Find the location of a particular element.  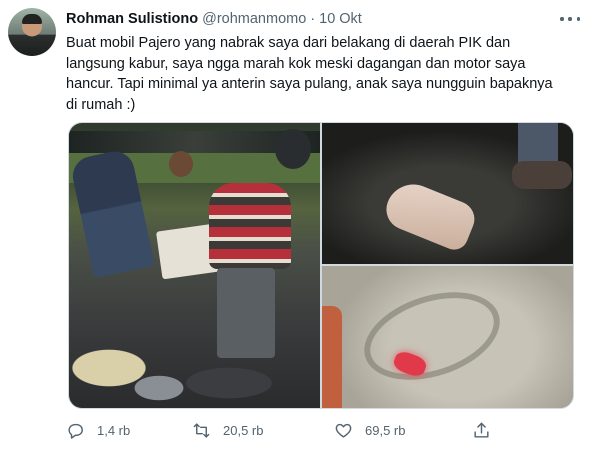

retweet-icon is located at coordinates (201, 430).